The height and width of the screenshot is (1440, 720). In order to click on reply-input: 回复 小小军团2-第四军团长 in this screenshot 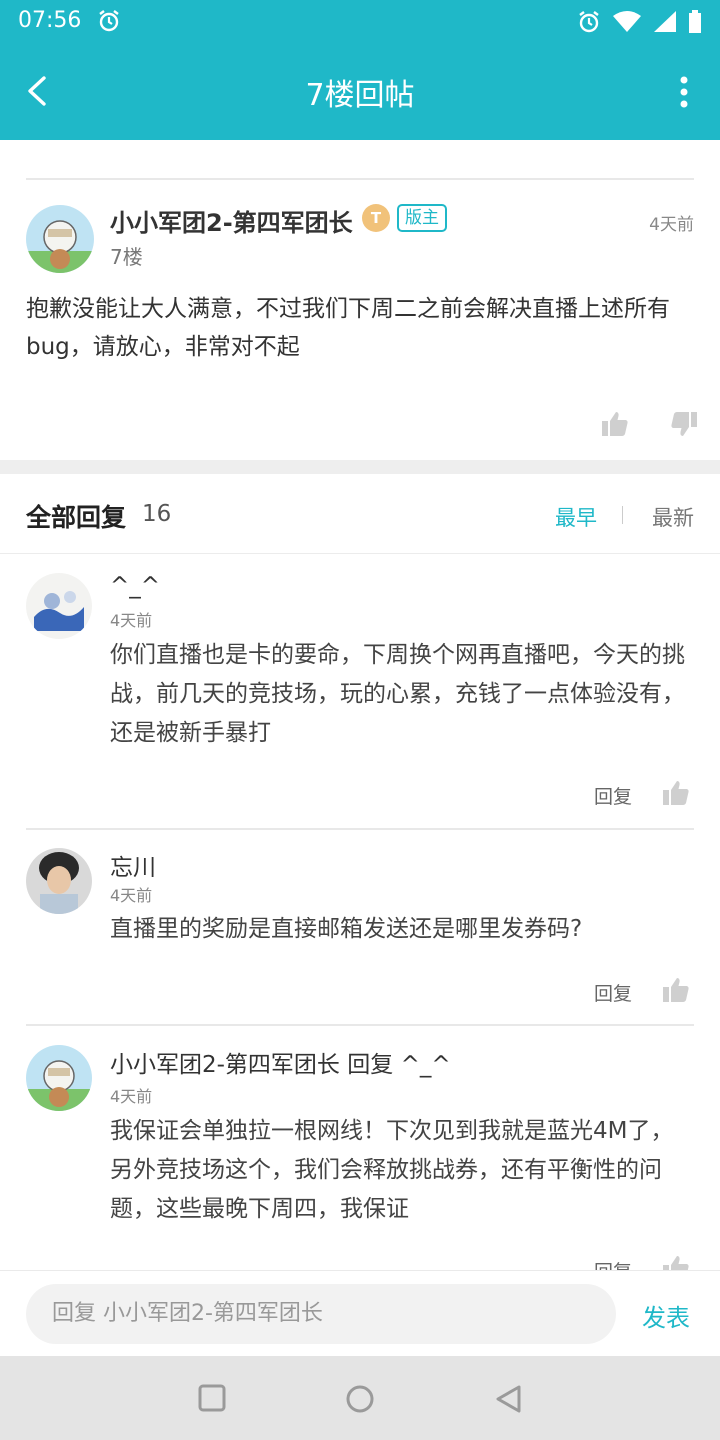, I will do `click(321, 1314)`.